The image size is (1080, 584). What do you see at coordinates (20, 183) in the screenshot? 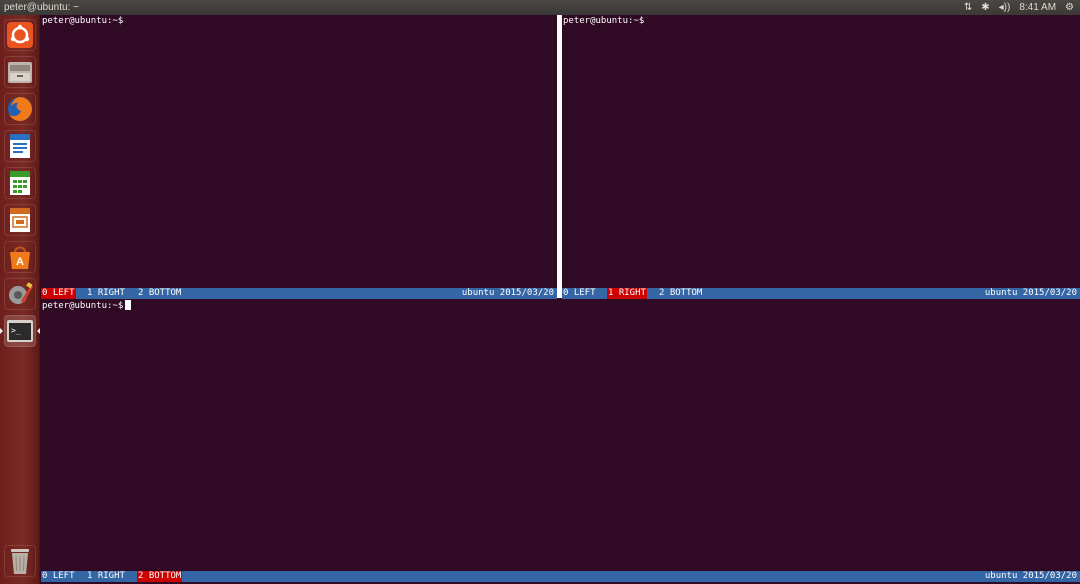
I see `libreoffice-calc-icon` at bounding box center [20, 183].